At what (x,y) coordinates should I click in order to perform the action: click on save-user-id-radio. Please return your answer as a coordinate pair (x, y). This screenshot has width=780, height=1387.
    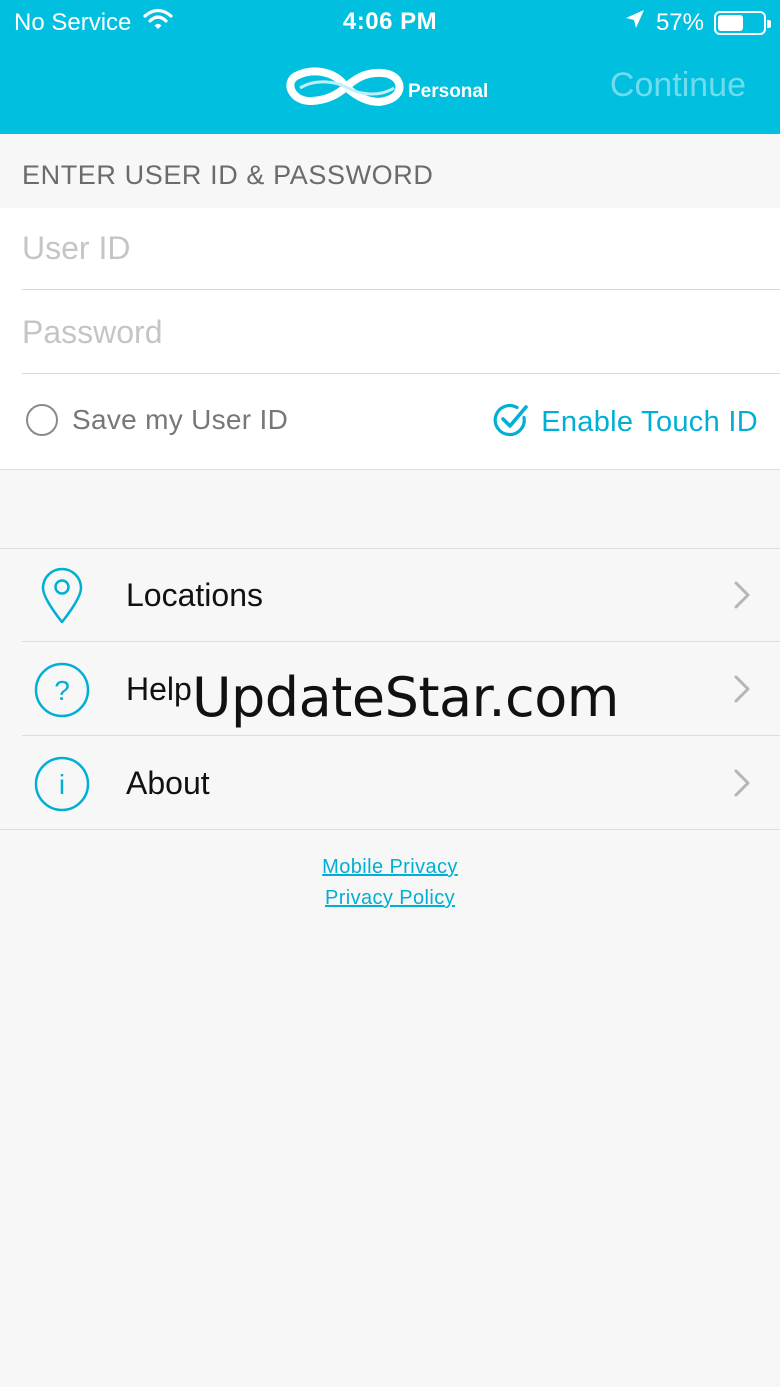
    Looking at the image, I should click on (42, 420).